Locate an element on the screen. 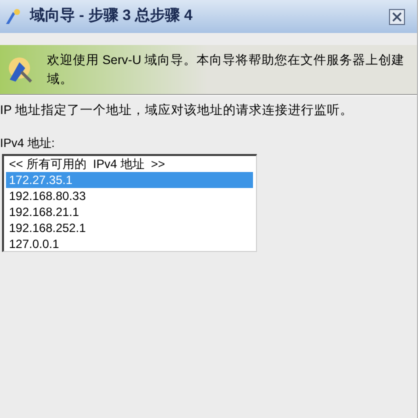 The height and width of the screenshot is (418, 418). window-title: 域向导 - 步骤 3 总步骤 4 is located at coordinates (112, 16).